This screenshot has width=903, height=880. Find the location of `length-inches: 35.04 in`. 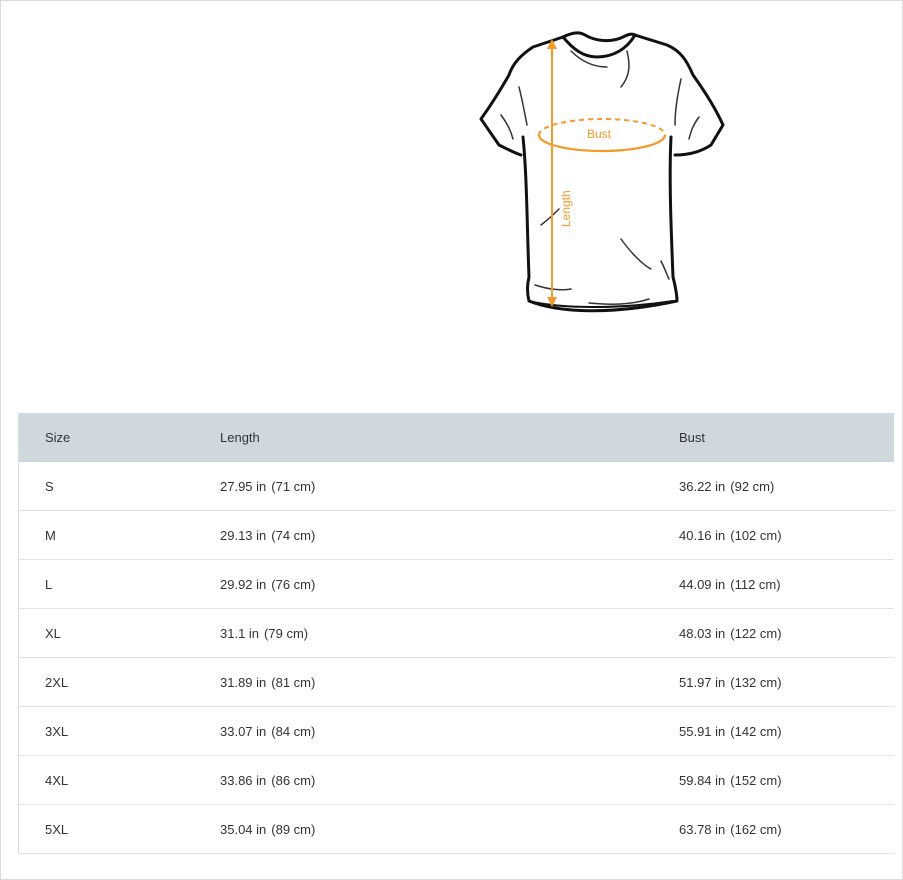

length-inches: 35.04 in is located at coordinates (243, 829).